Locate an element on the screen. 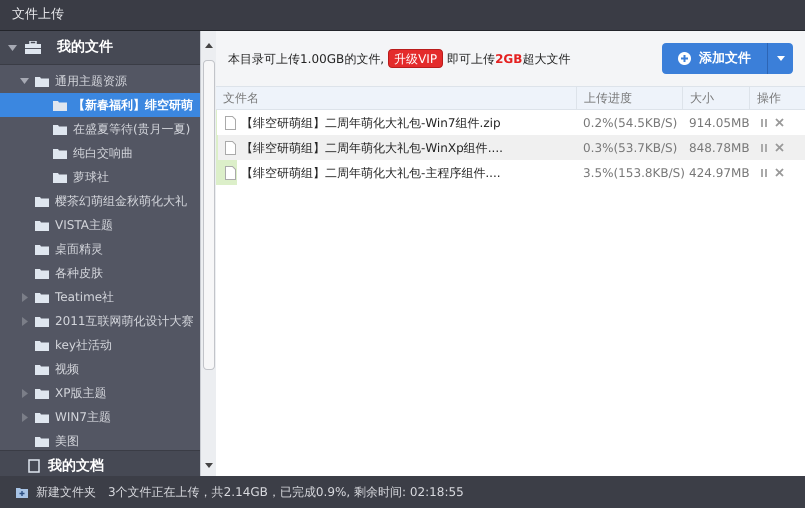  folder-item: 通用主题资源 is located at coordinates (100, 81).